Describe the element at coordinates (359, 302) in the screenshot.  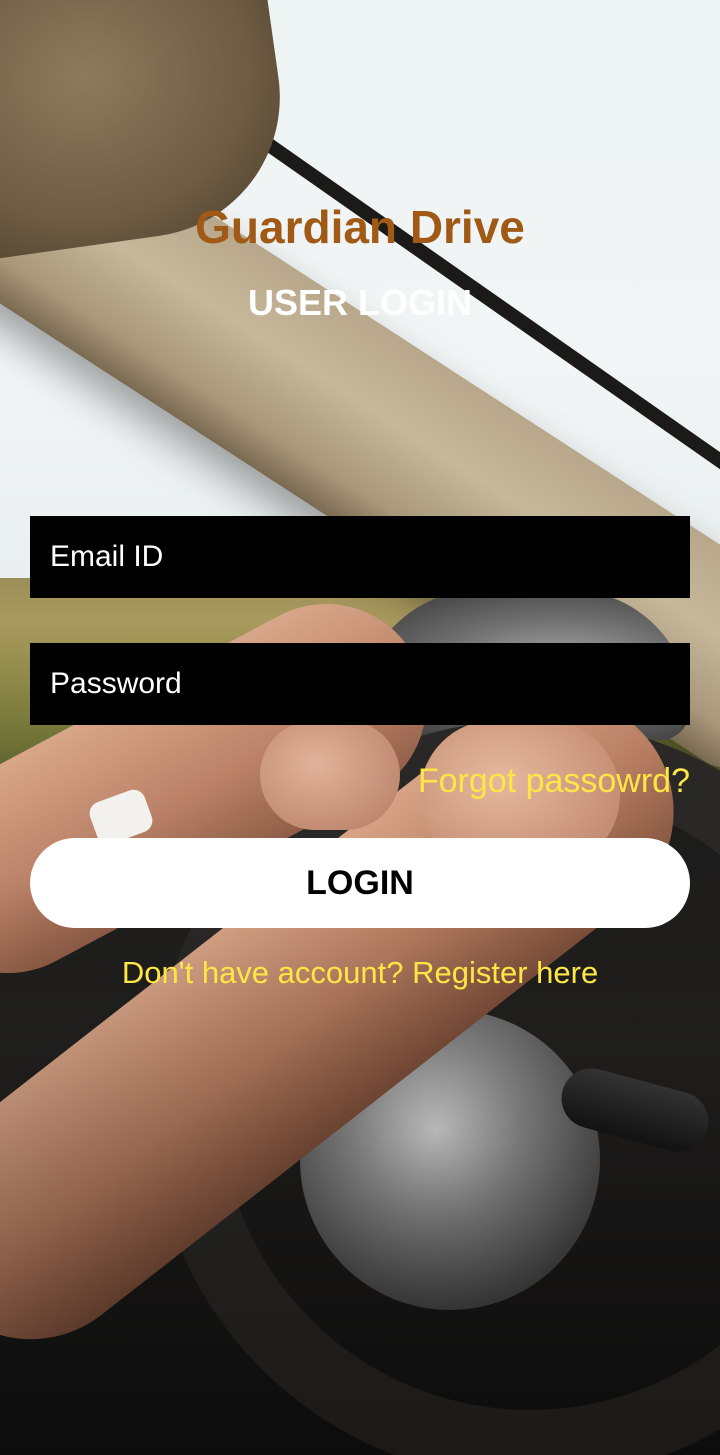
I see `page-title: USER LOGIN` at that location.